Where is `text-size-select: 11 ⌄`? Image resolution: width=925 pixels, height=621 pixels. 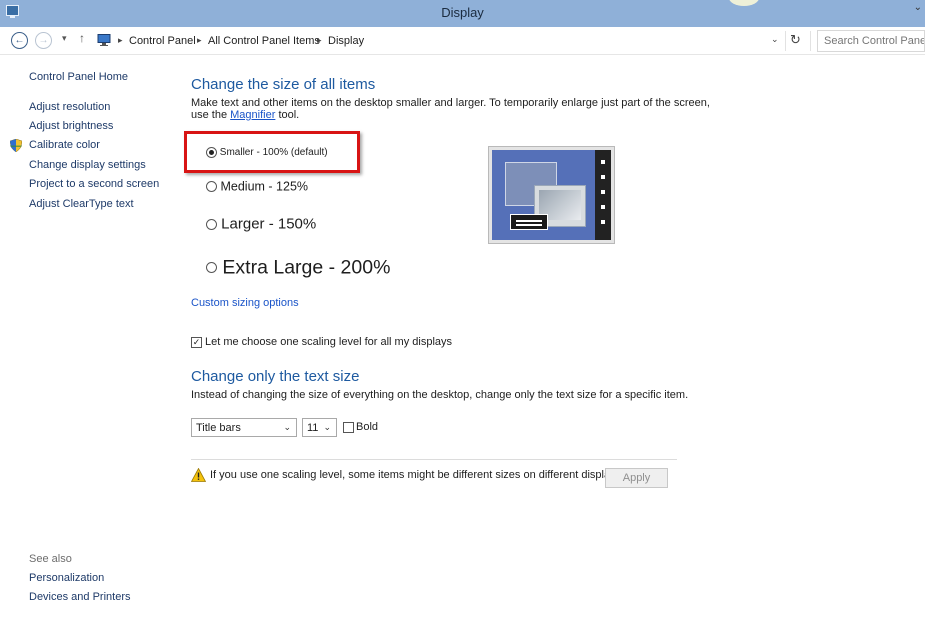 text-size-select: 11 ⌄ is located at coordinates (319, 427).